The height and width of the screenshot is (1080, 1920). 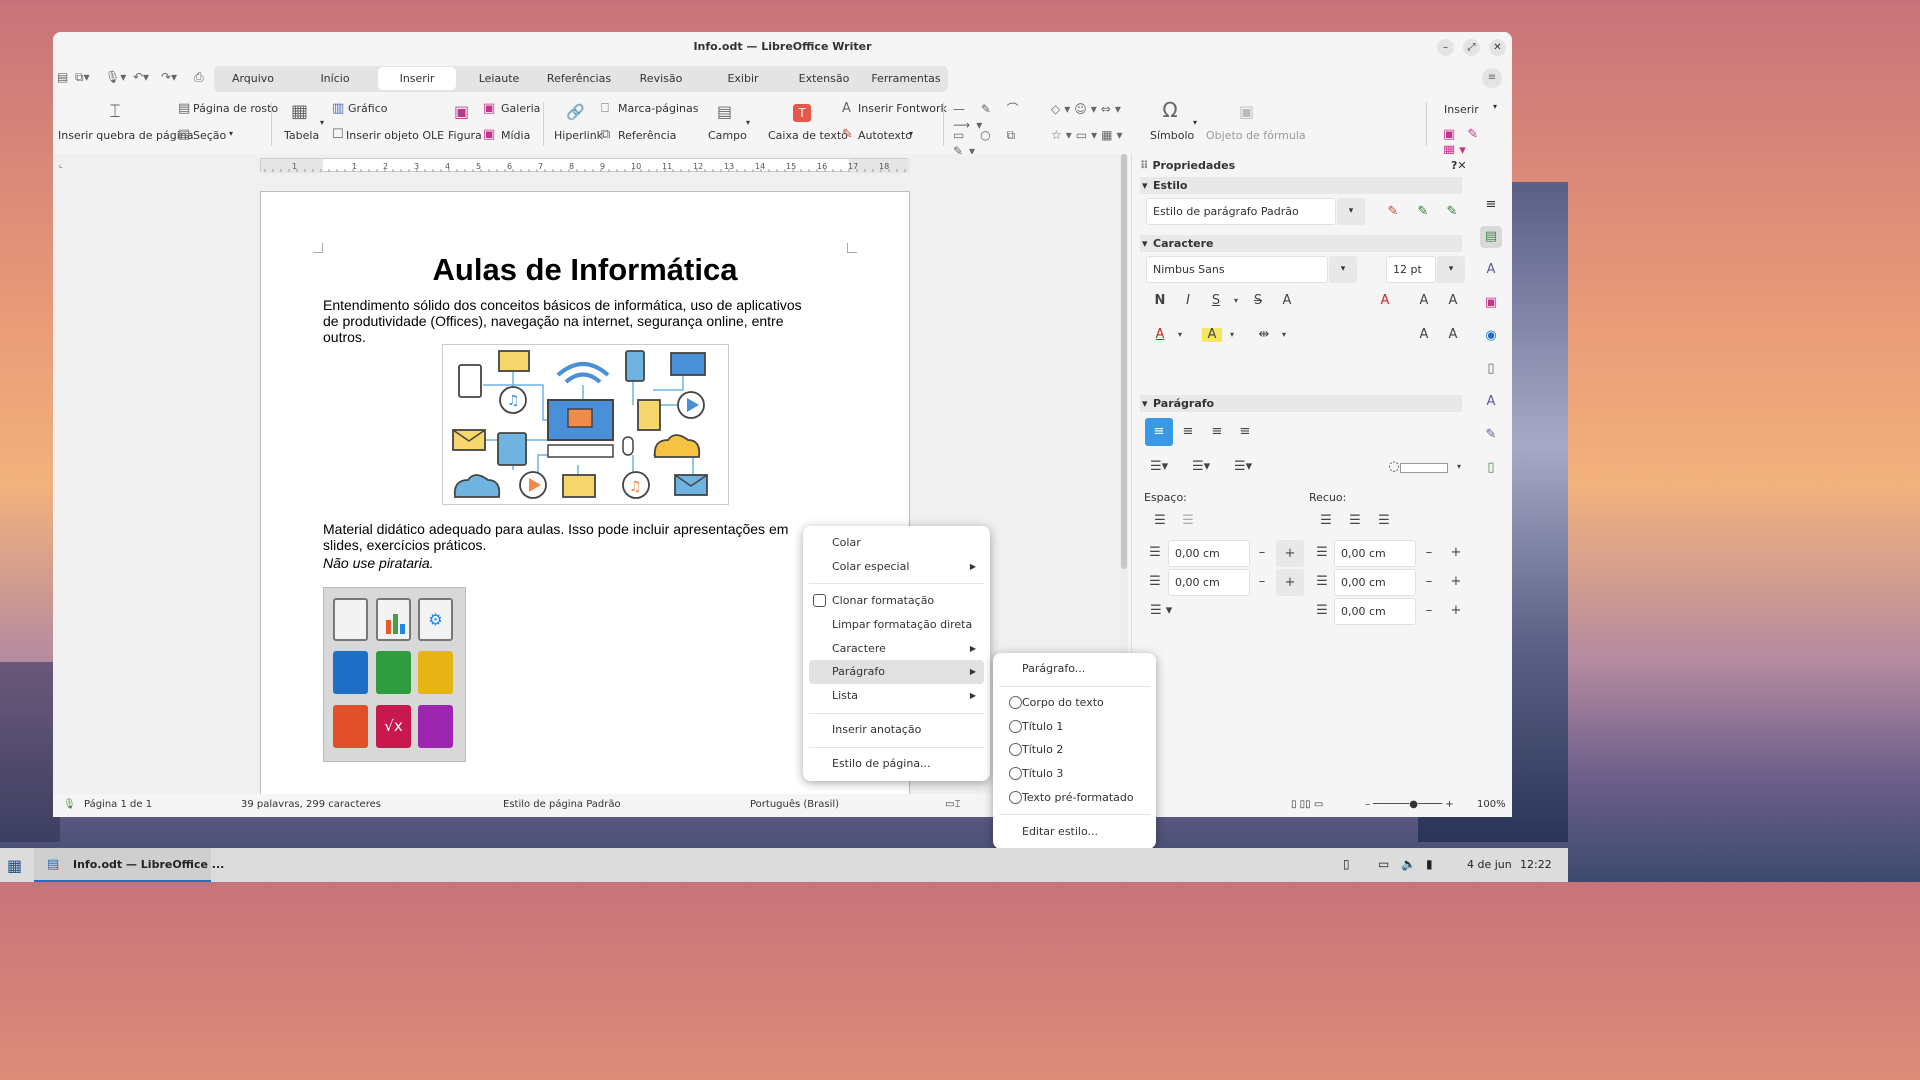 What do you see at coordinates (335, 79) in the screenshot?
I see `tab-inicio: Início` at bounding box center [335, 79].